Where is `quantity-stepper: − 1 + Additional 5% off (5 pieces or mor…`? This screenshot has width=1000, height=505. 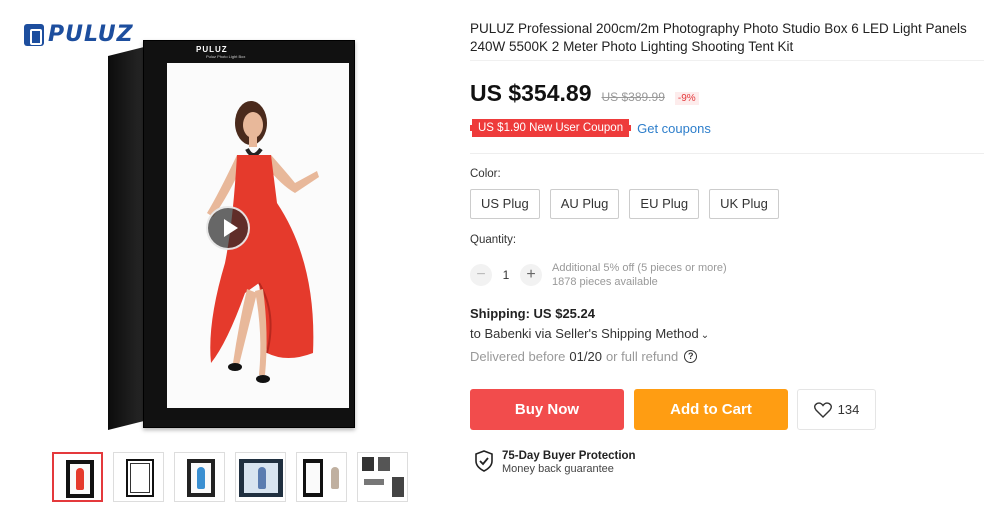 quantity-stepper: − 1 + Additional 5% off (5 pieces or mor… is located at coordinates (598, 275).